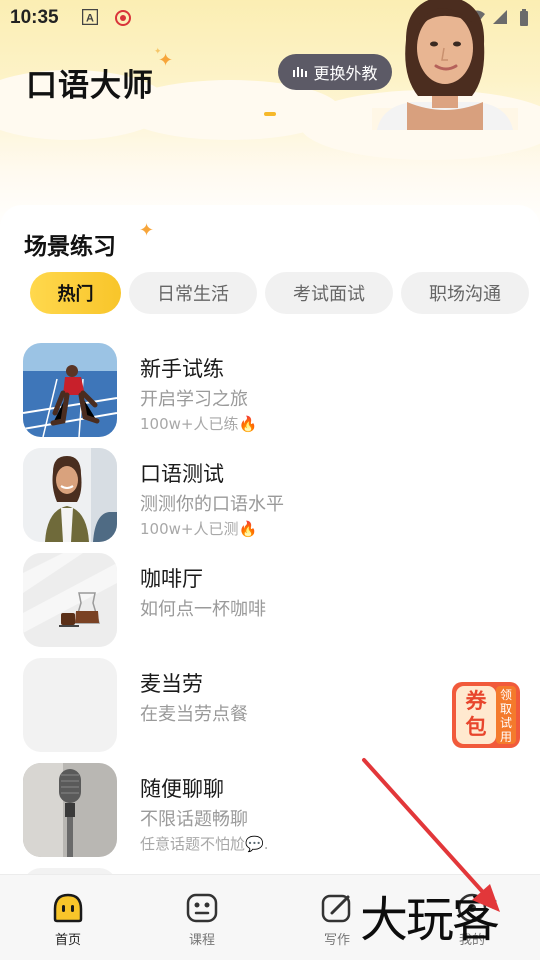  What do you see at coordinates (68, 908) in the screenshot?
I see `home-face-icon` at bounding box center [68, 908].